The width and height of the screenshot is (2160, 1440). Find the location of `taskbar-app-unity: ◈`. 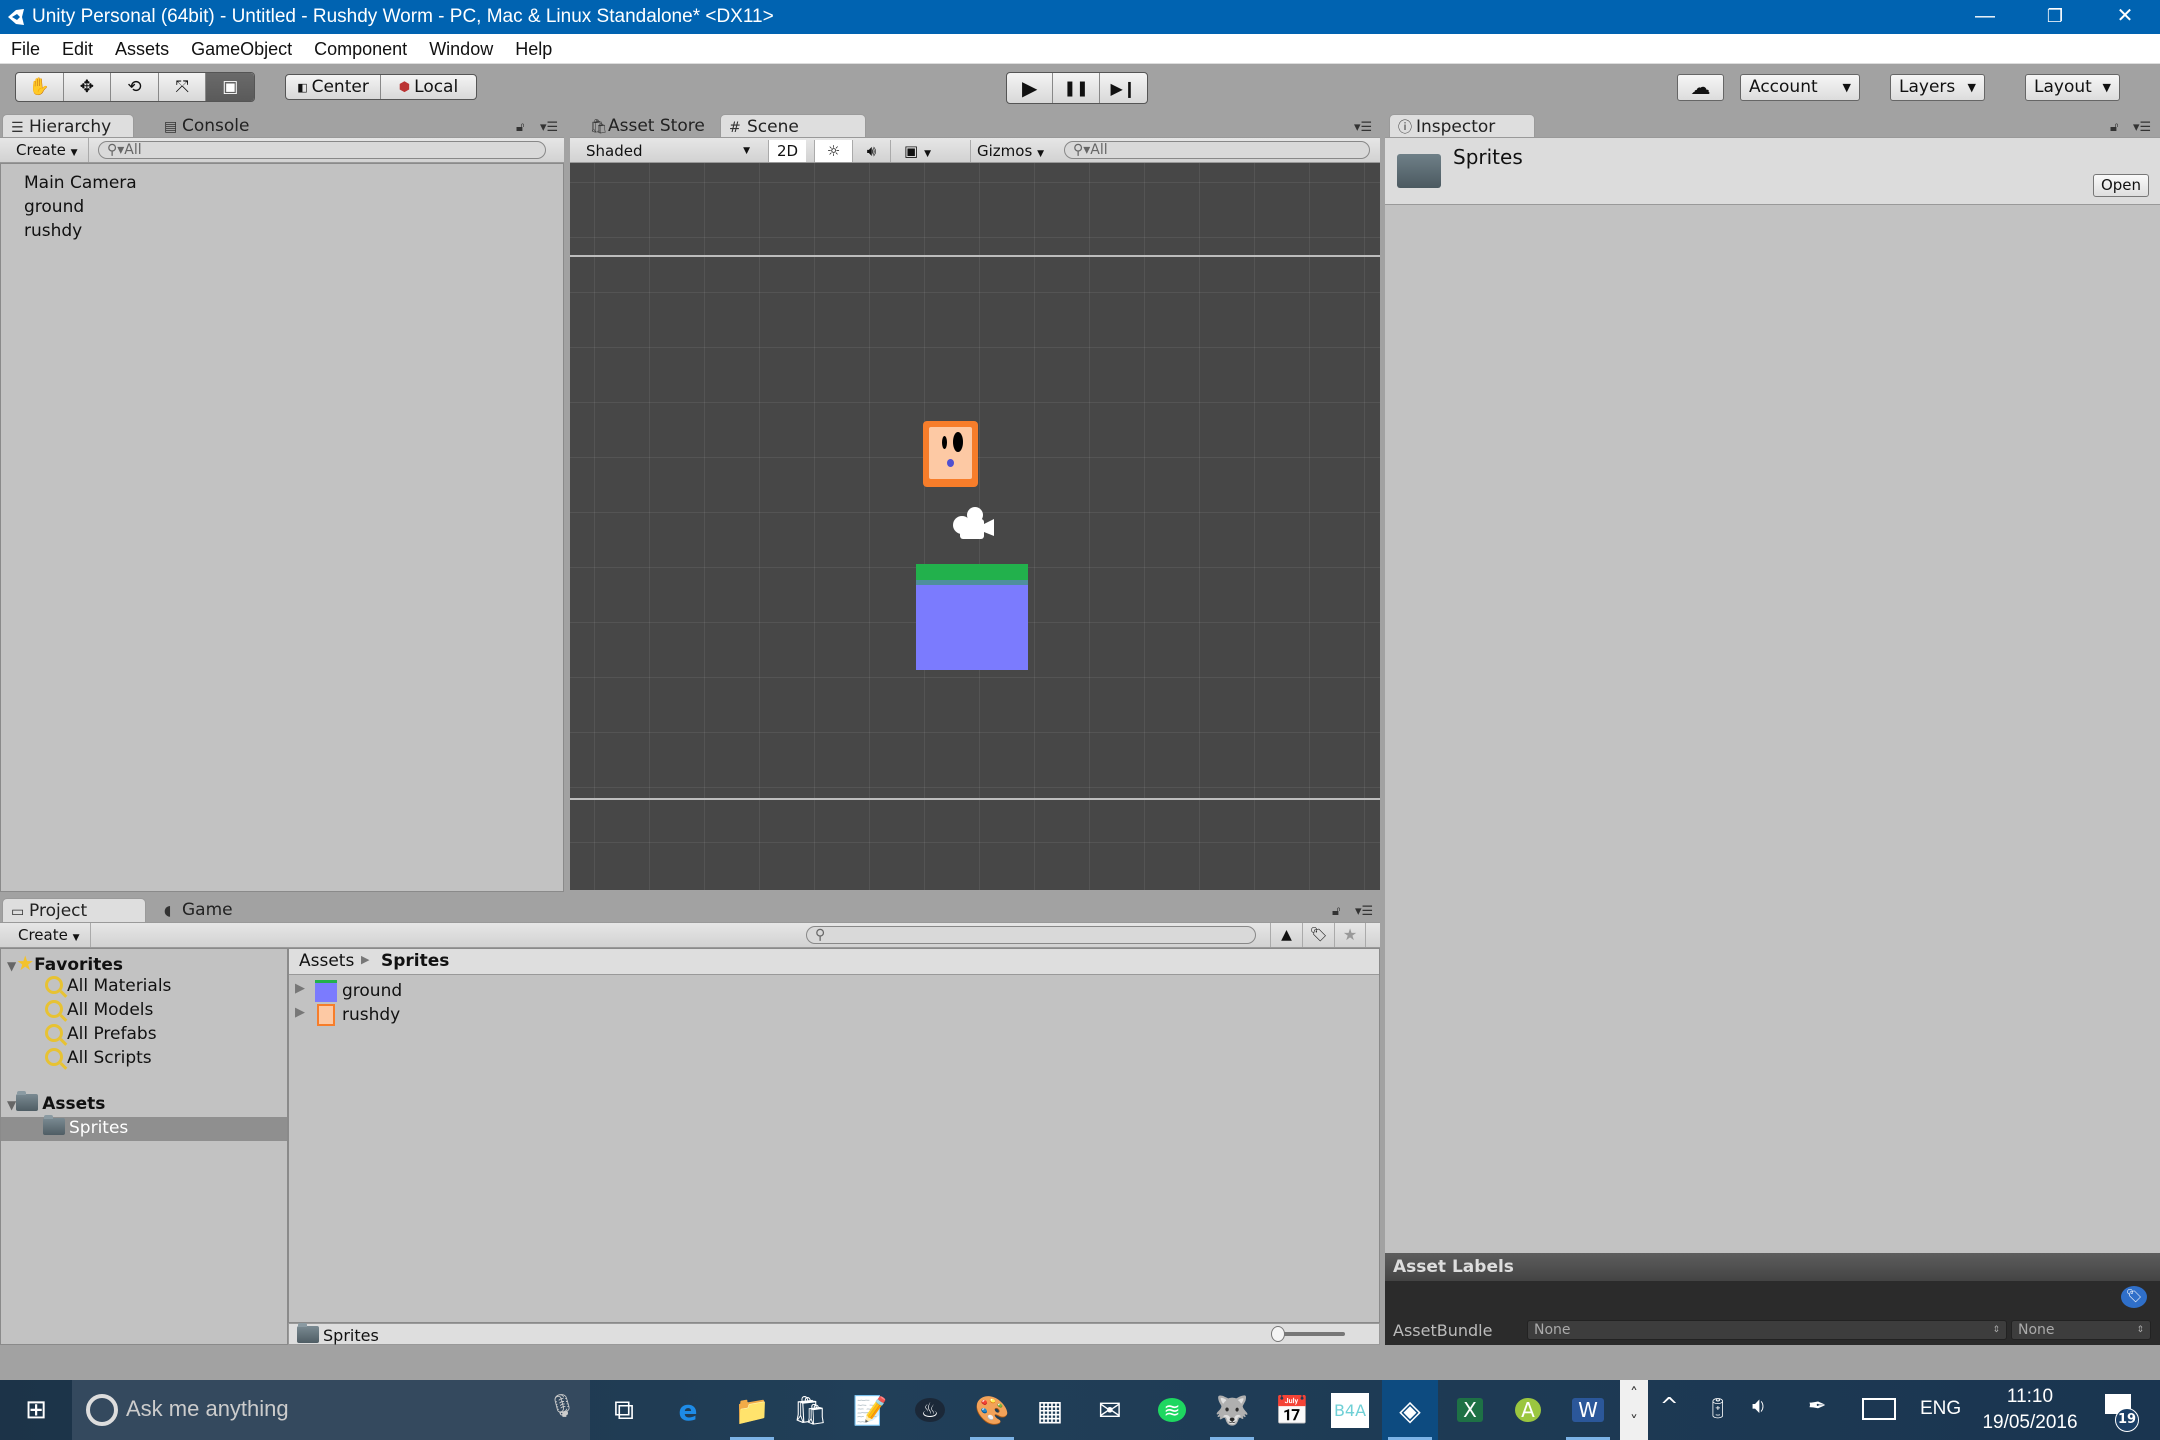

taskbar-app-unity: ◈ is located at coordinates (1410, 1410).